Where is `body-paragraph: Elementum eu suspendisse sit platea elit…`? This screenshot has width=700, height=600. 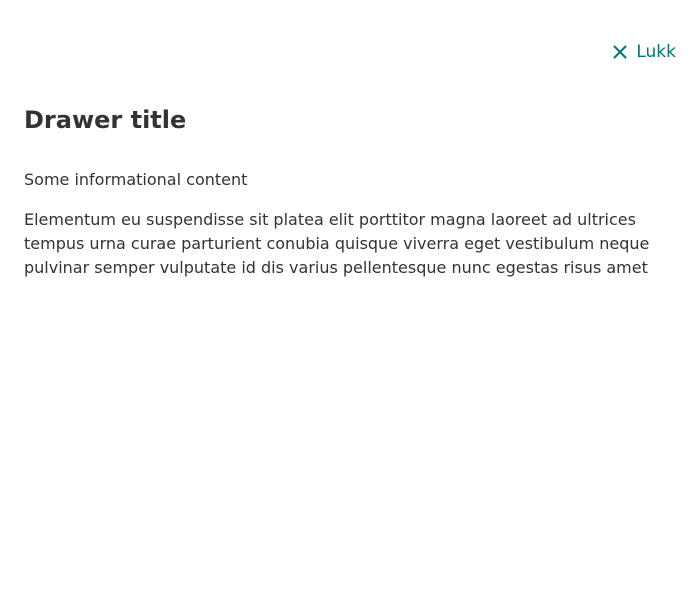
body-paragraph: Elementum eu suspendisse sit platea elit… is located at coordinates (337, 243).